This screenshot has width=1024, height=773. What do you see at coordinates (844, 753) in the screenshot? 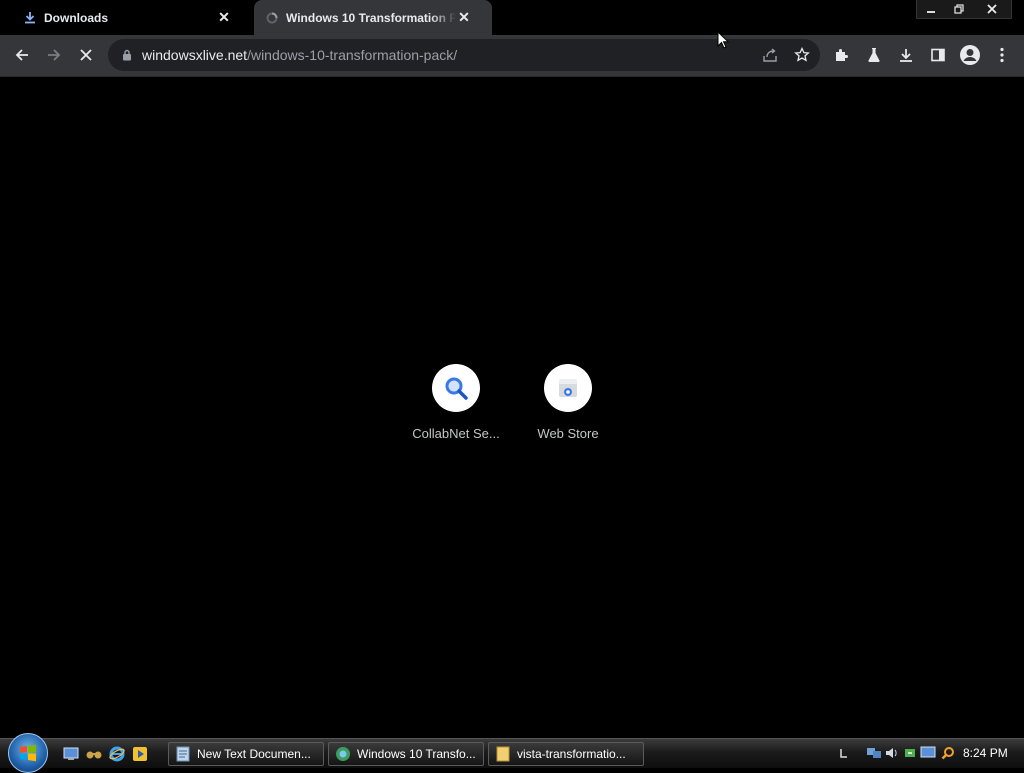
I see `keyboard-icon` at bounding box center [844, 753].